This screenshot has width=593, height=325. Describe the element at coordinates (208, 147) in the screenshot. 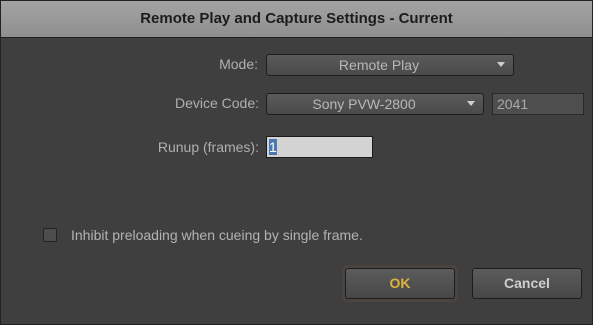

I see `runup-label: Runup (frames):` at that location.